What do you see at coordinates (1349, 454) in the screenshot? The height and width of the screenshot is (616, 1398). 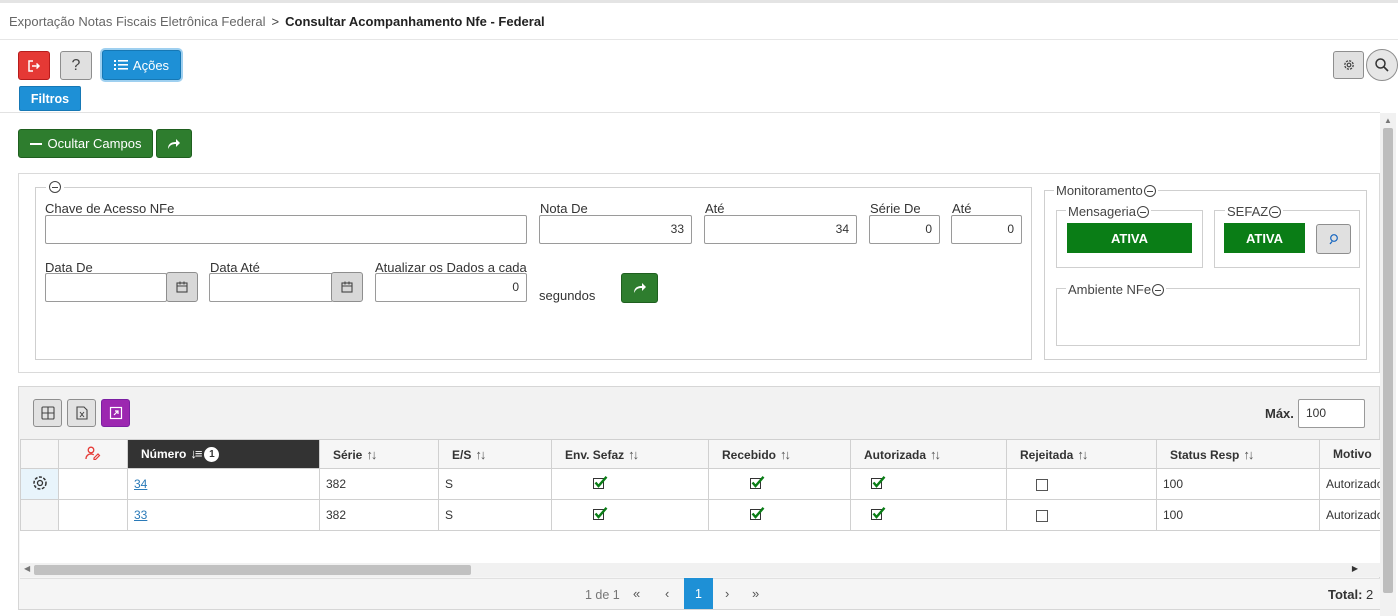 I see `header-motivo: Motivo` at bounding box center [1349, 454].